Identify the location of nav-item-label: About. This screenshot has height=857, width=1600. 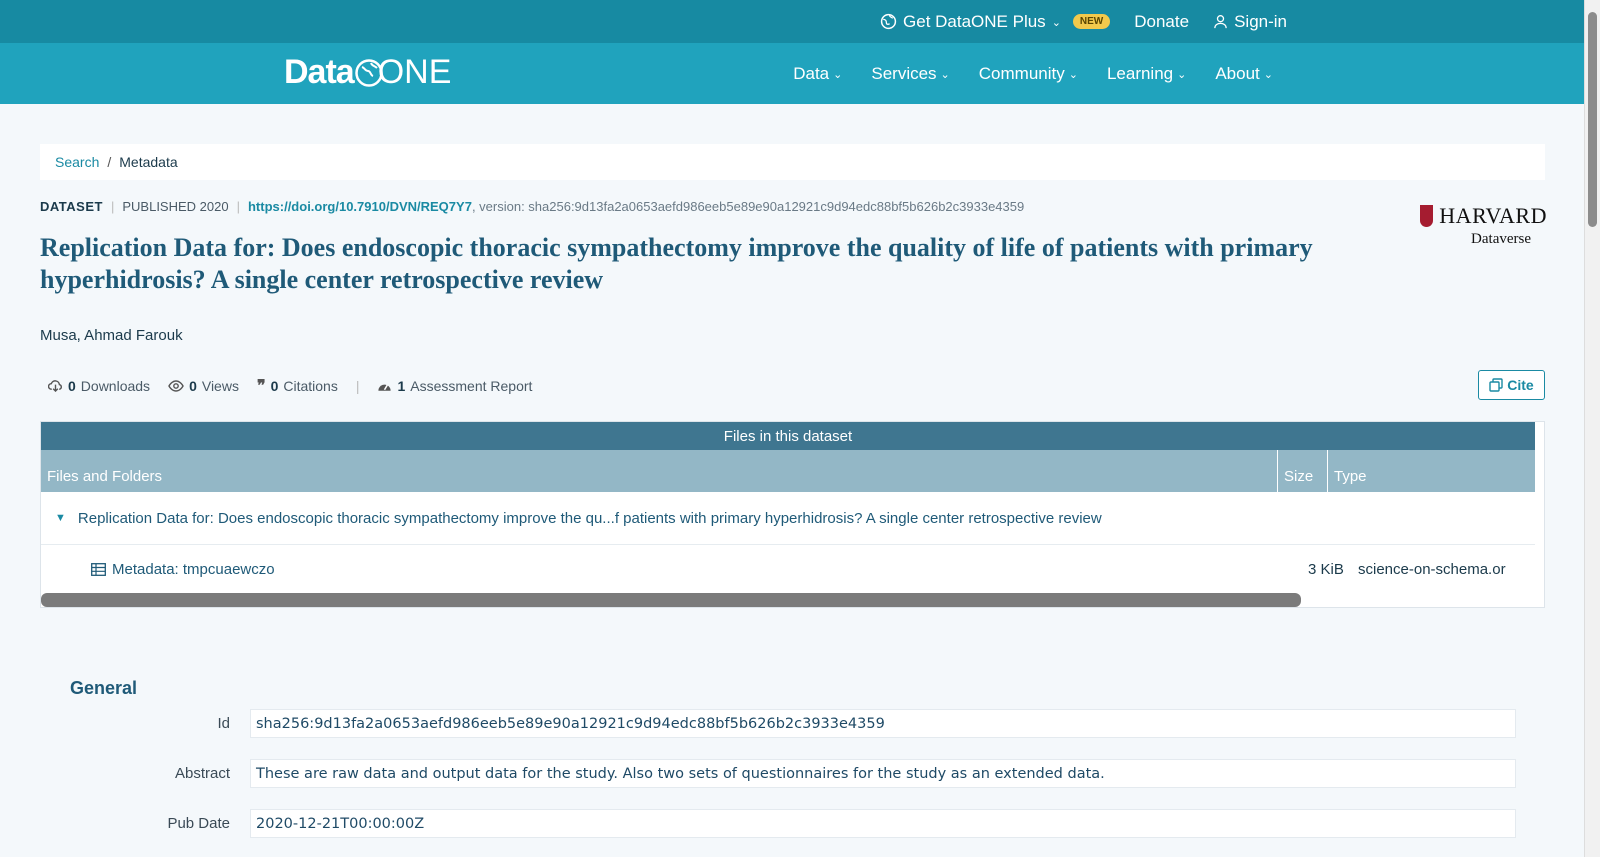
(1237, 73).